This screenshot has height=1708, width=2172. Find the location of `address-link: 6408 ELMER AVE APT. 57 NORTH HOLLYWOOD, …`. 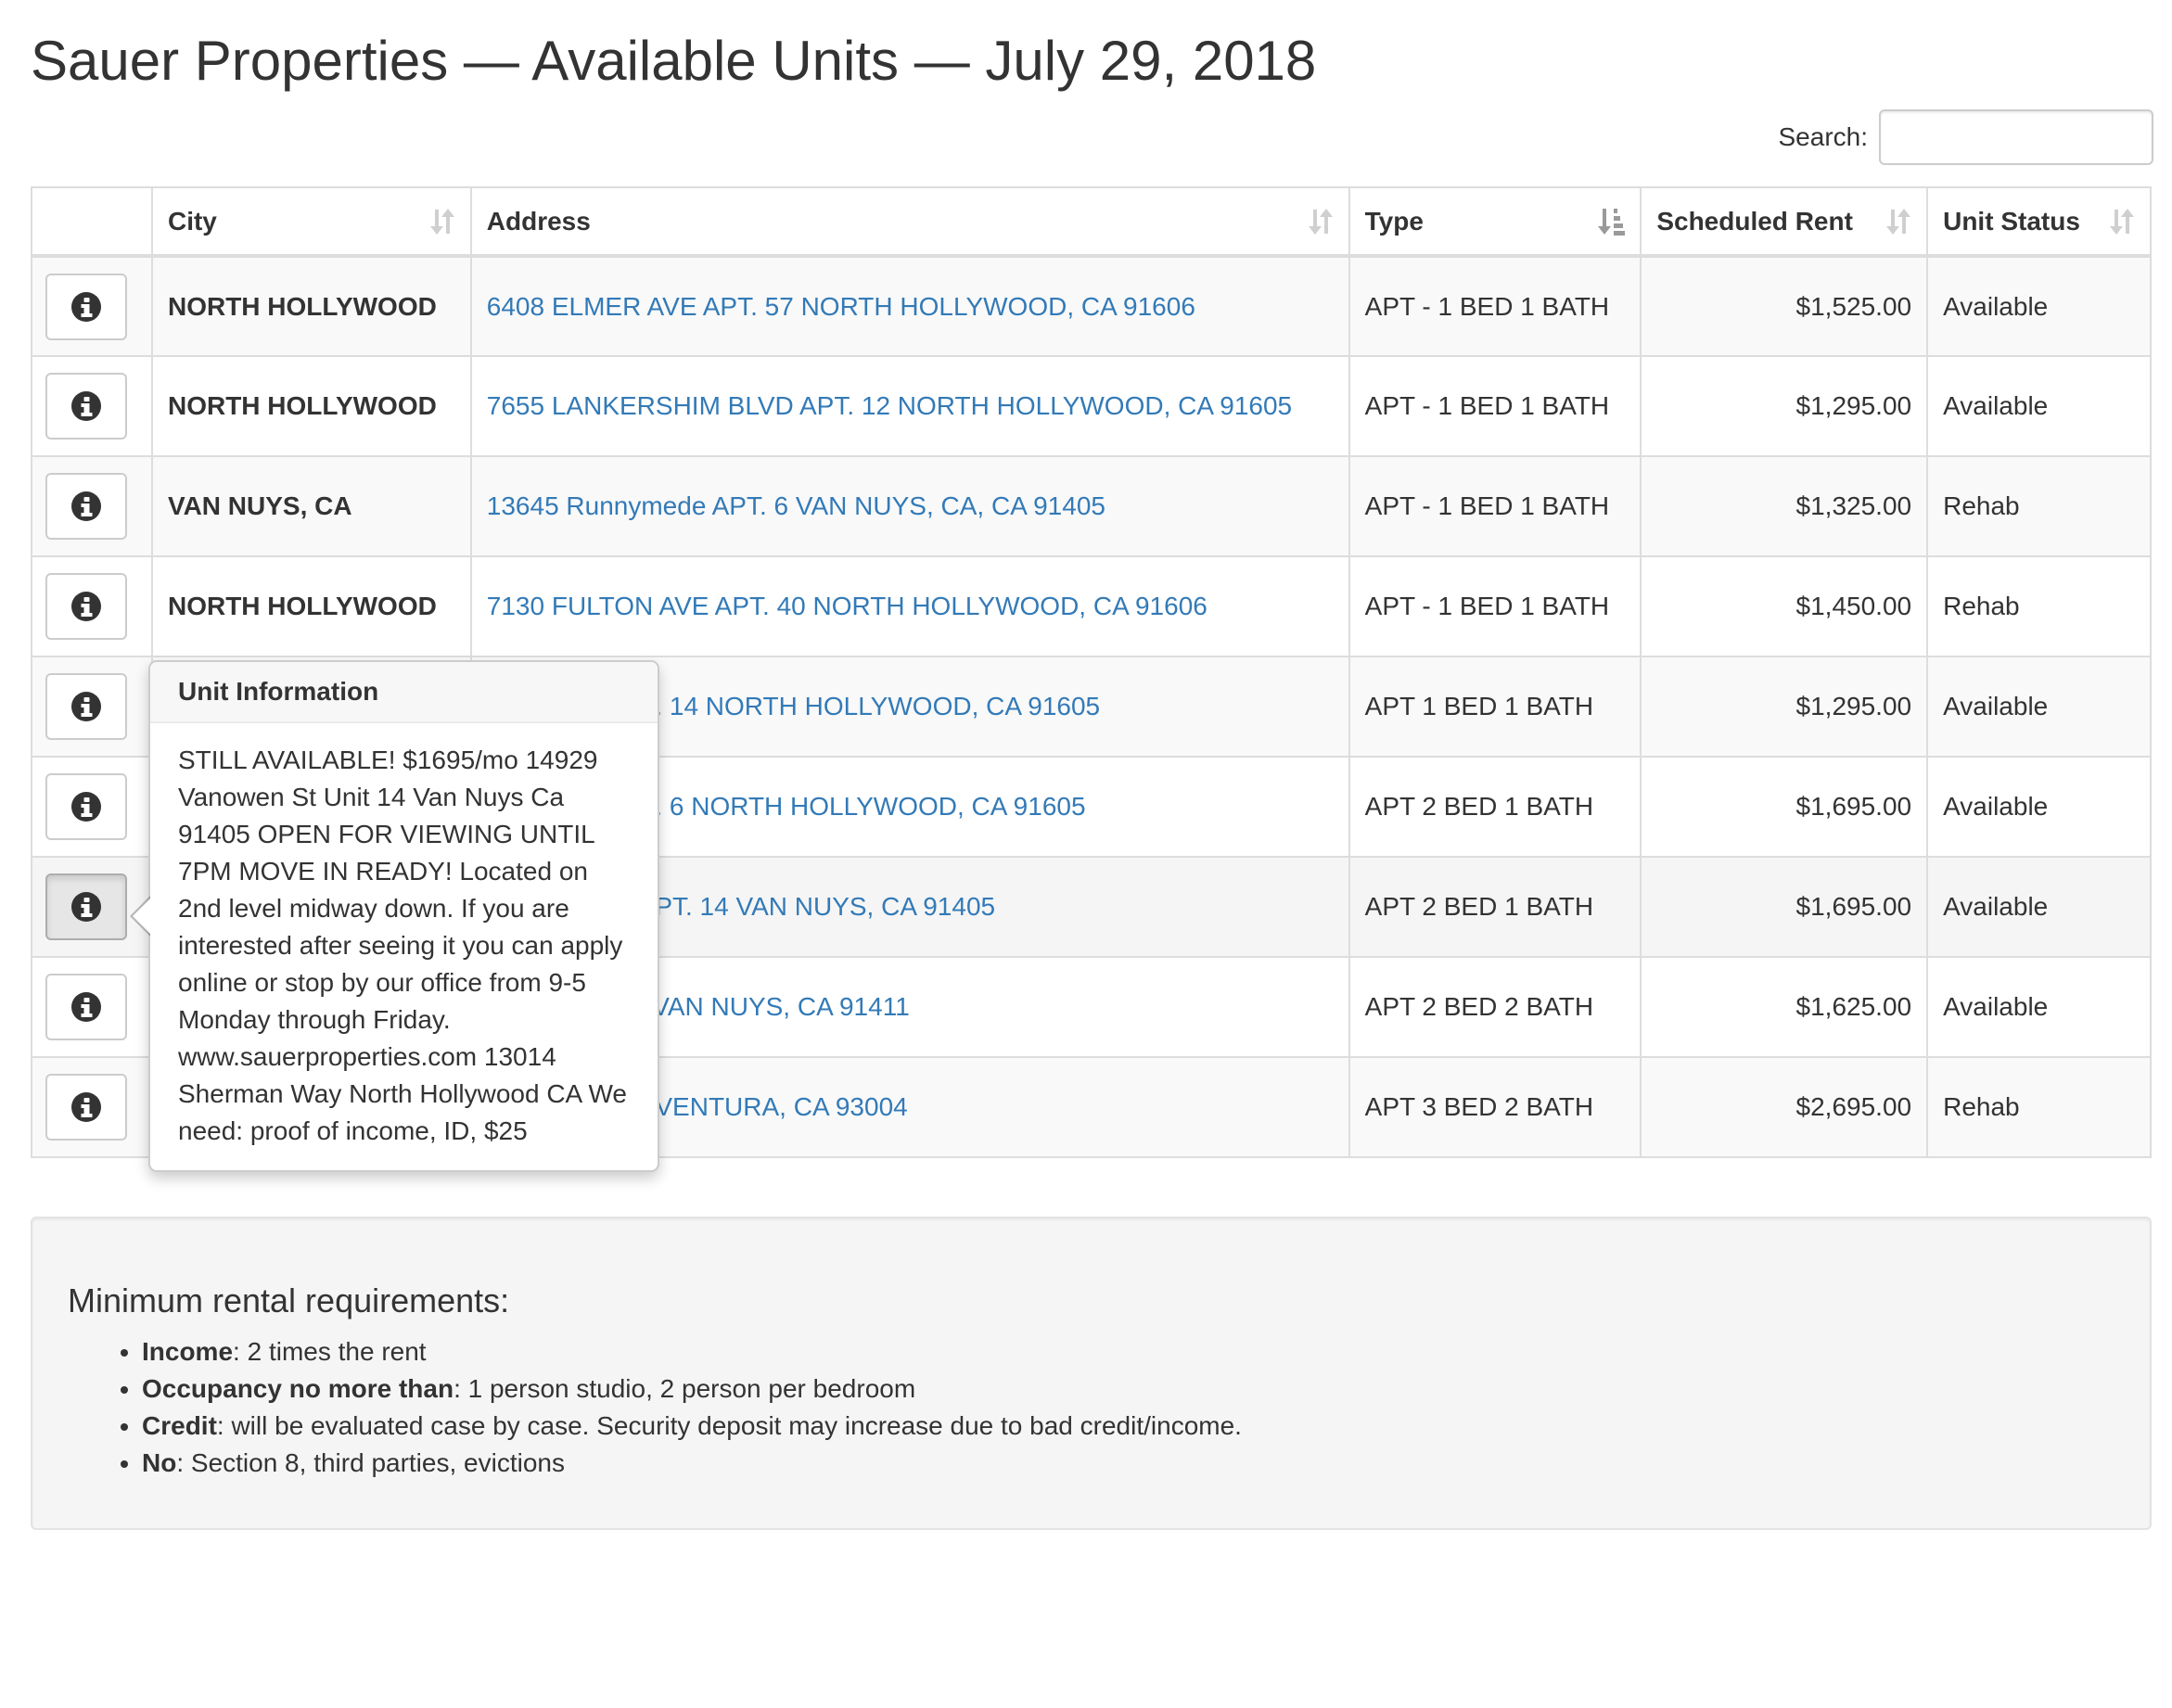

address-link: 6408 ELMER AVE APT. 57 NORTH HOLLYWOOD, … is located at coordinates (841, 306).